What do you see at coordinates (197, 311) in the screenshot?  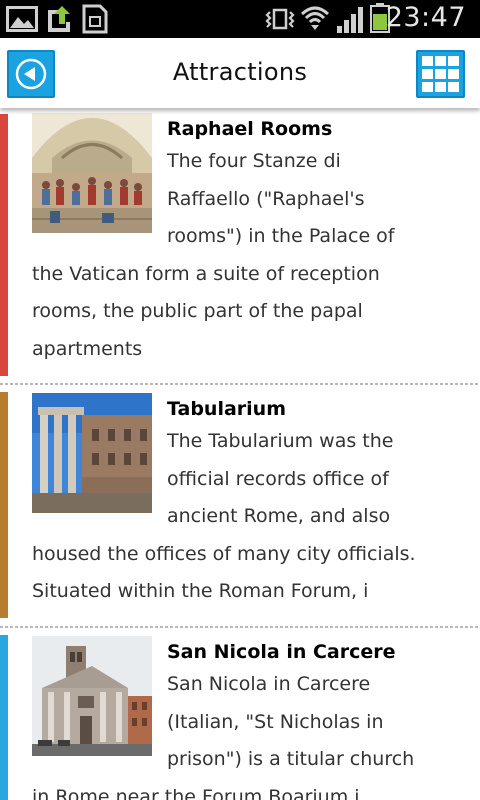 I see `description-line: rooms, the public part of the papal` at bounding box center [197, 311].